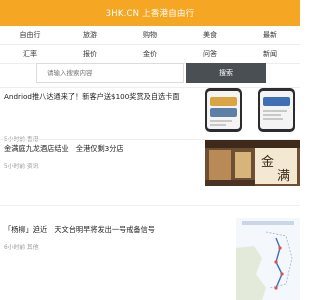 The height and width of the screenshot is (300, 320). Describe the element at coordinates (267, 162) in the screenshot. I see `svg-text: 金` at that location.